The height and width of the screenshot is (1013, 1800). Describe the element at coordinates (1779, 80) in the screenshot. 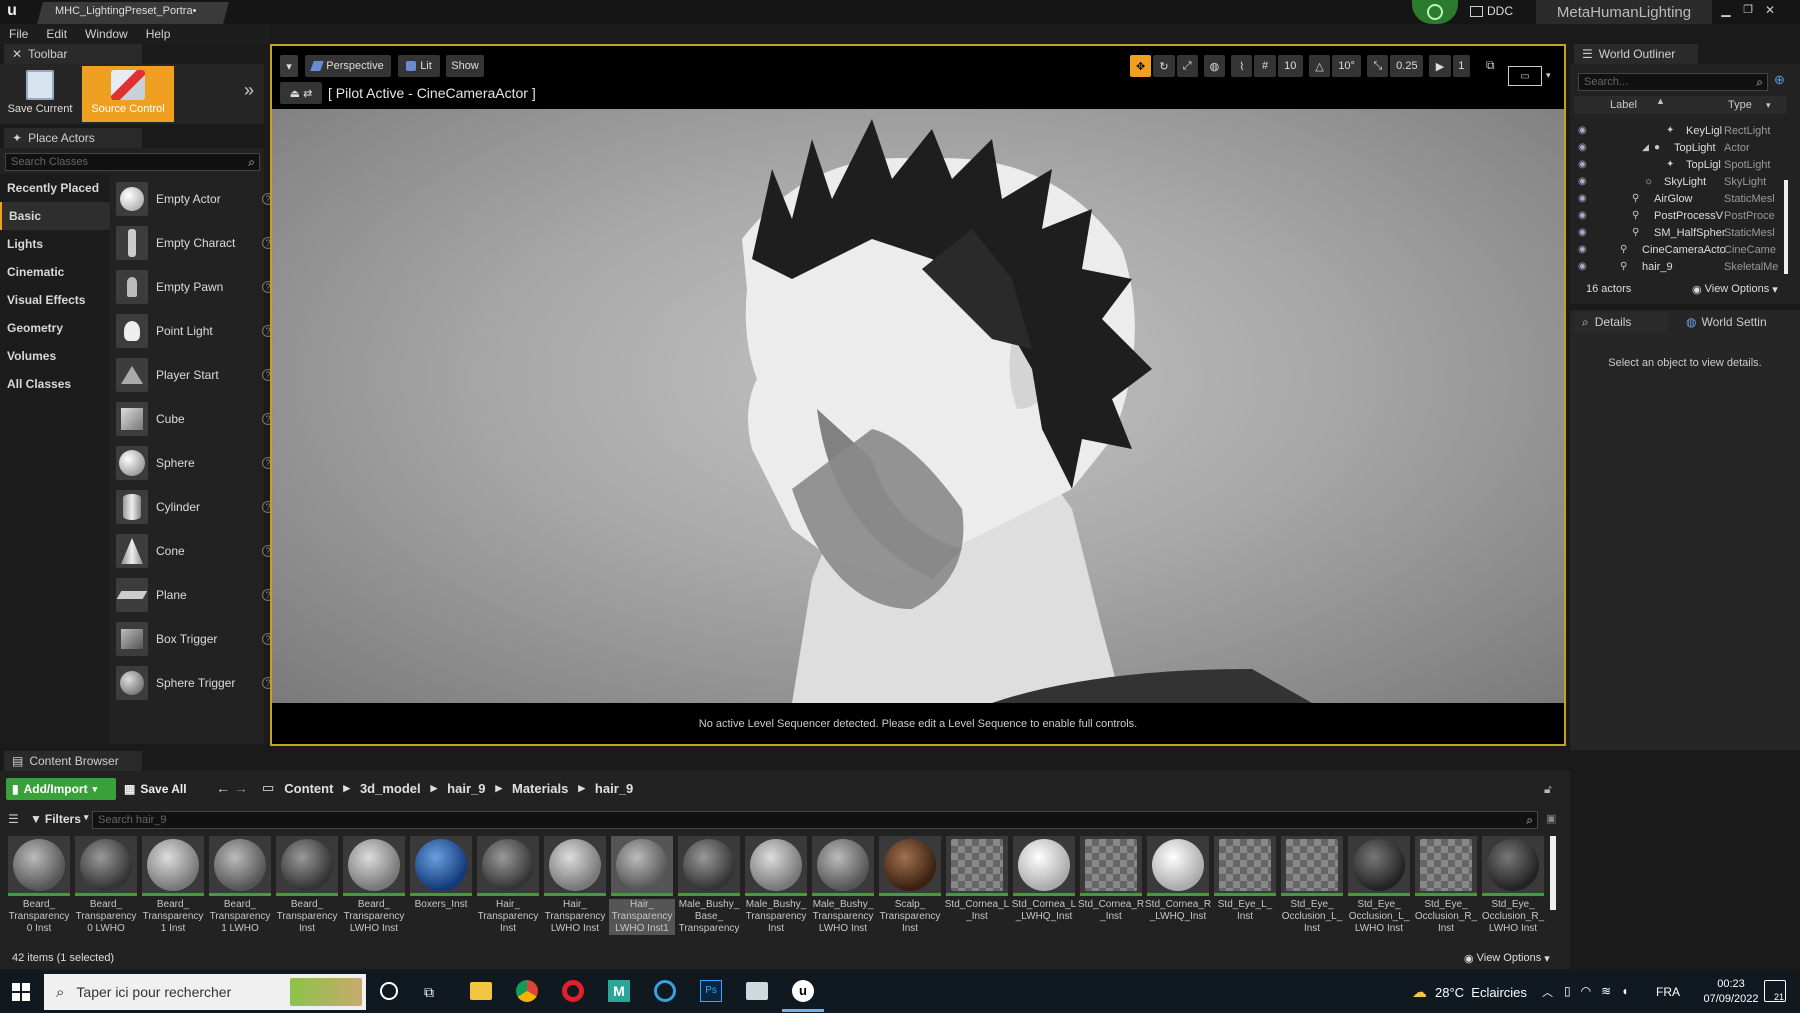

I see `add-filter-icon: ⊕` at that location.